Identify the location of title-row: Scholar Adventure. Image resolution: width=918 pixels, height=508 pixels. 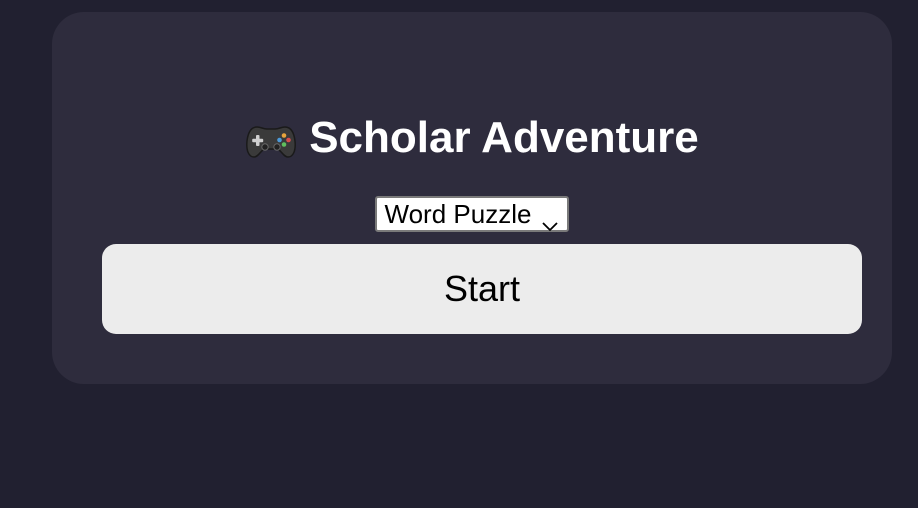
(472, 138).